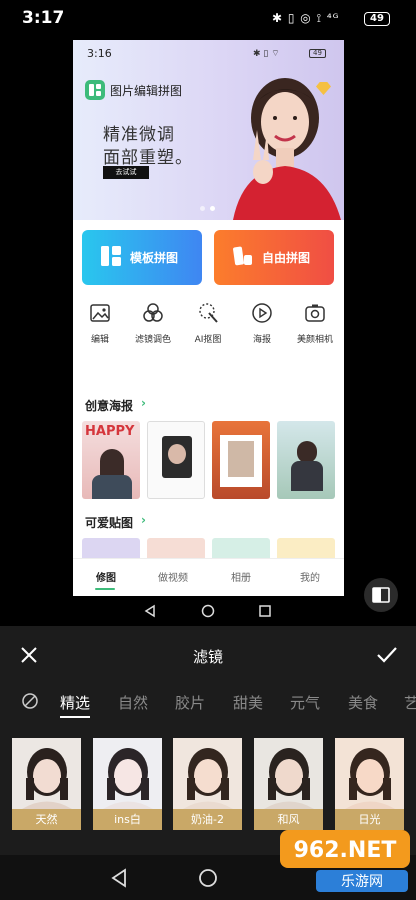 Image resolution: width=416 pixels, height=900 pixels. I want to click on back-icon, so click(119, 878).